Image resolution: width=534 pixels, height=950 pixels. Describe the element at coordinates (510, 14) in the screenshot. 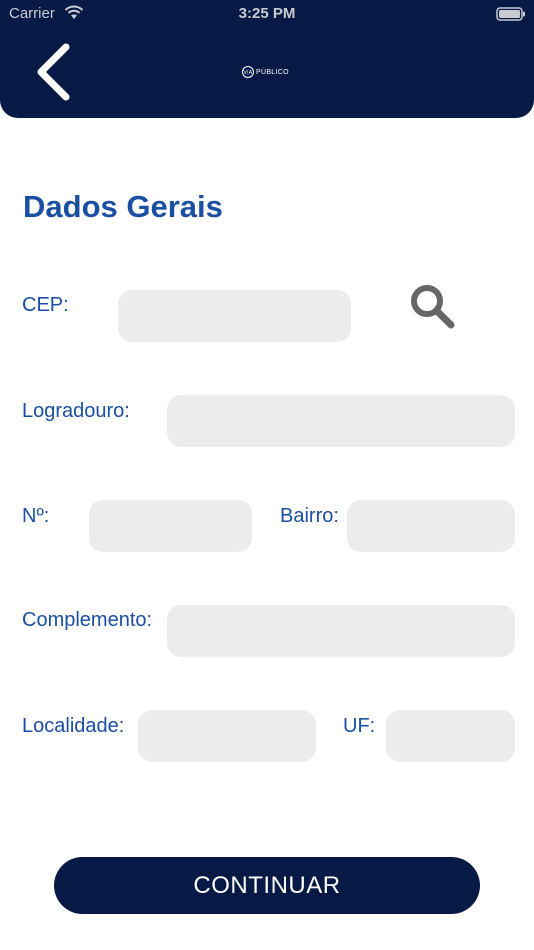

I see `battery-icon` at that location.